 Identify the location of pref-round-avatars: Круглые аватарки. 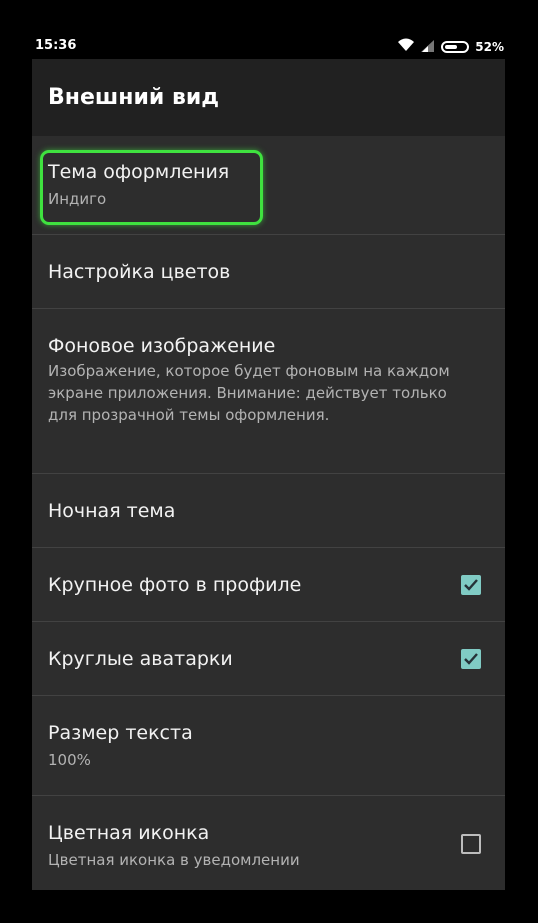
(268, 659).